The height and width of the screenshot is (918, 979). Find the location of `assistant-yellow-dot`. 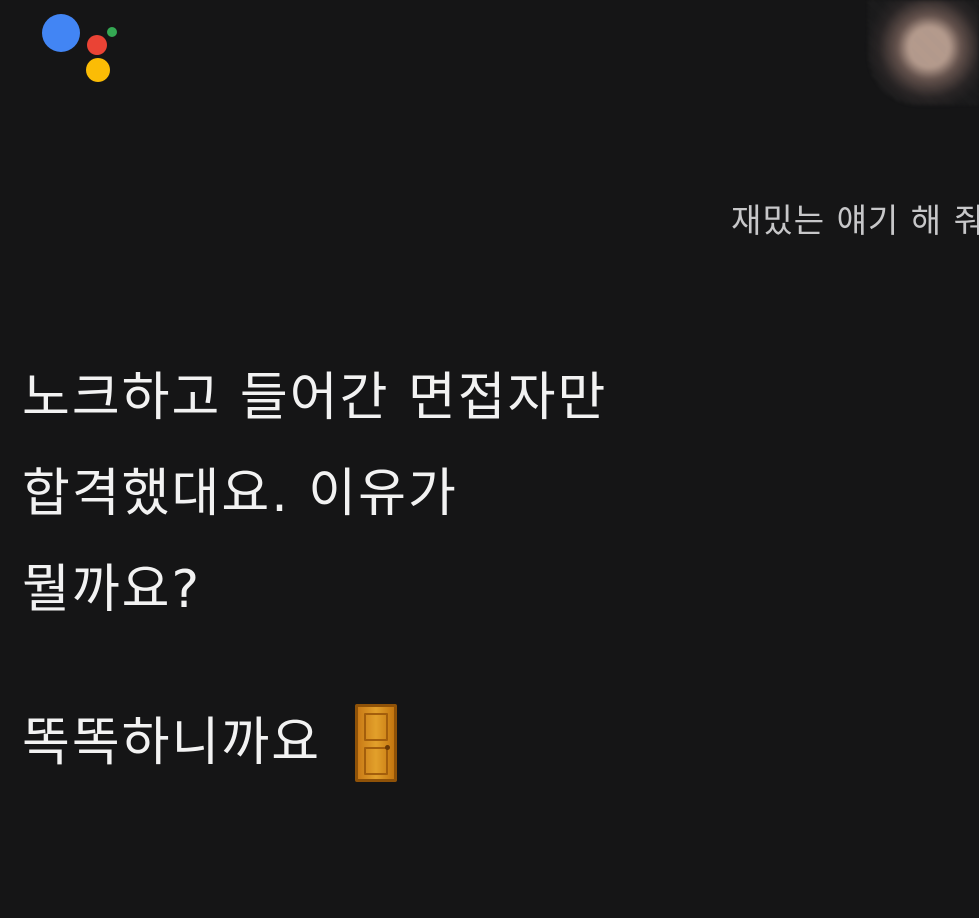

assistant-yellow-dot is located at coordinates (98, 70).